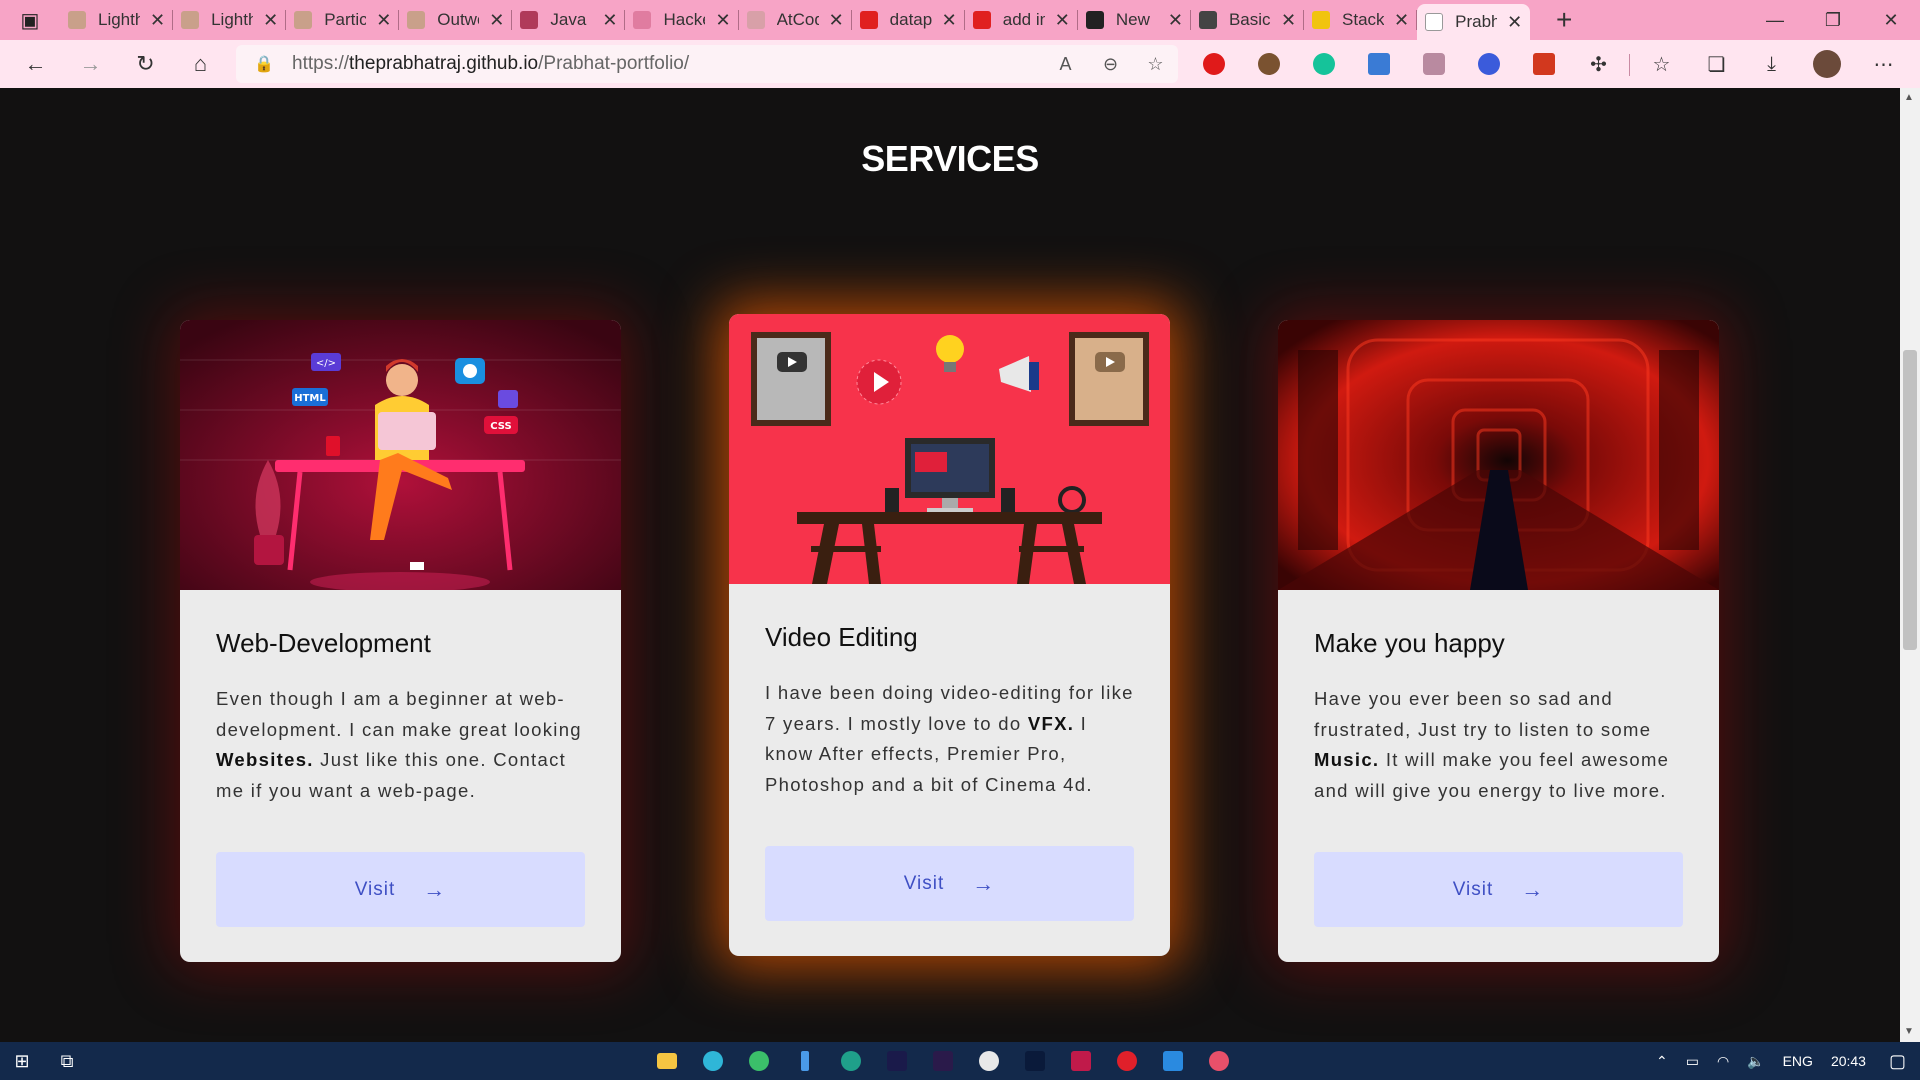  Describe the element at coordinates (1127, 1061) in the screenshot. I see `opera-icon` at that location.